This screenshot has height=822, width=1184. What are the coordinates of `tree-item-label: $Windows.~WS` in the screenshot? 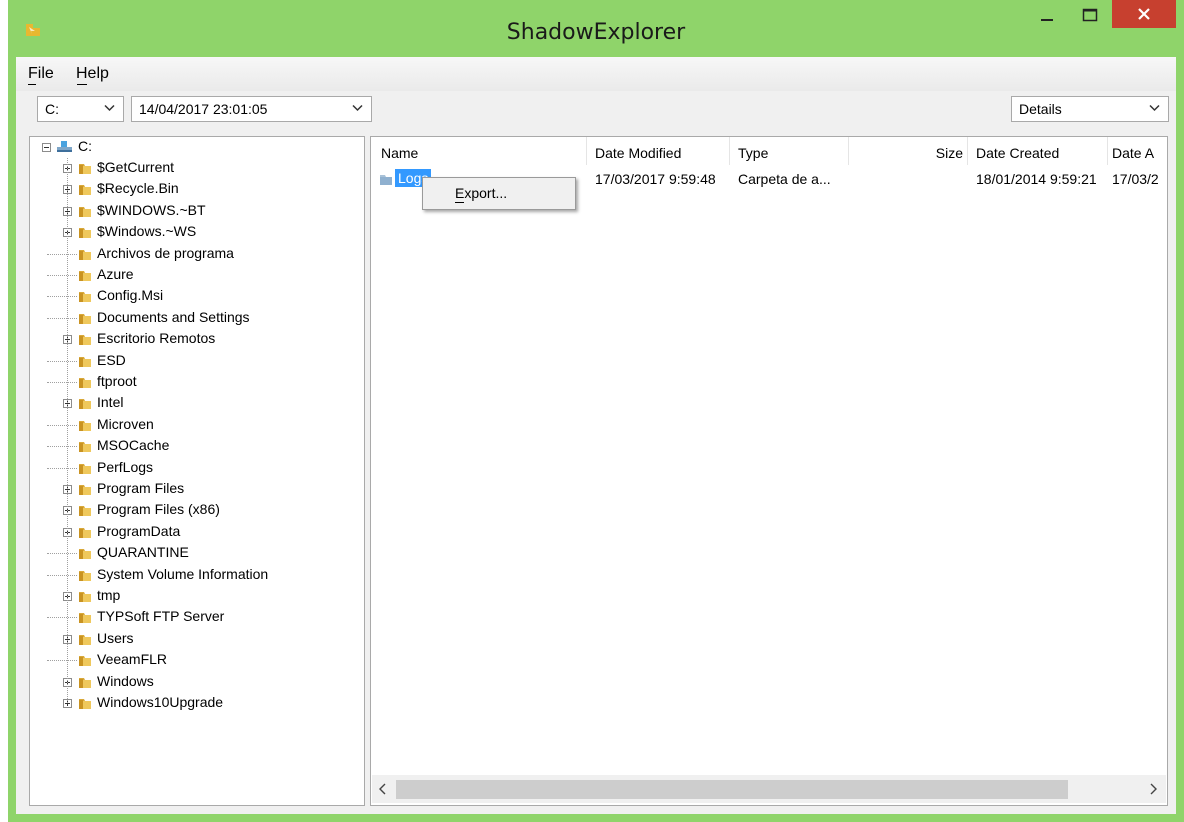 It's located at (147, 231).